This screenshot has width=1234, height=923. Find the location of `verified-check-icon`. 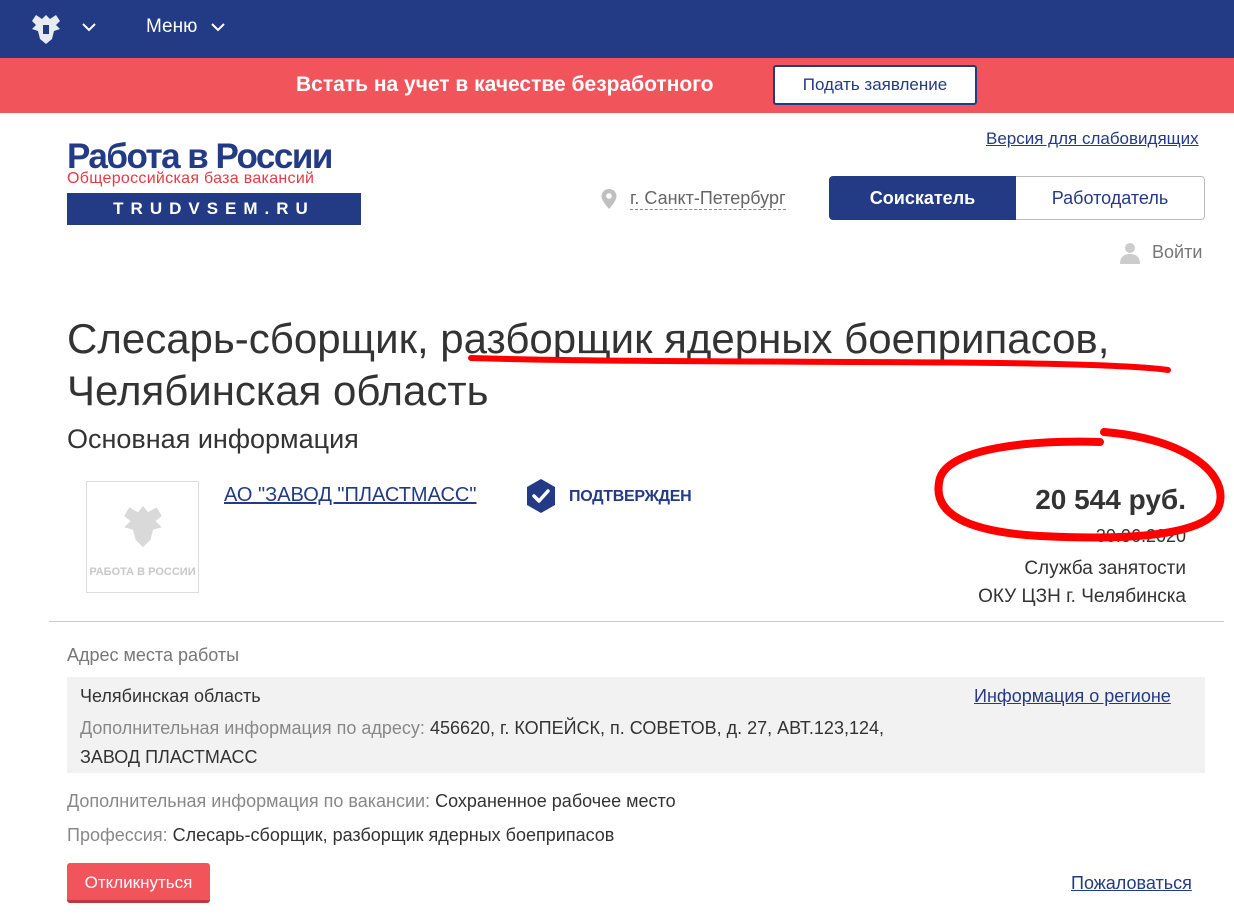

verified-check-icon is located at coordinates (541, 496).